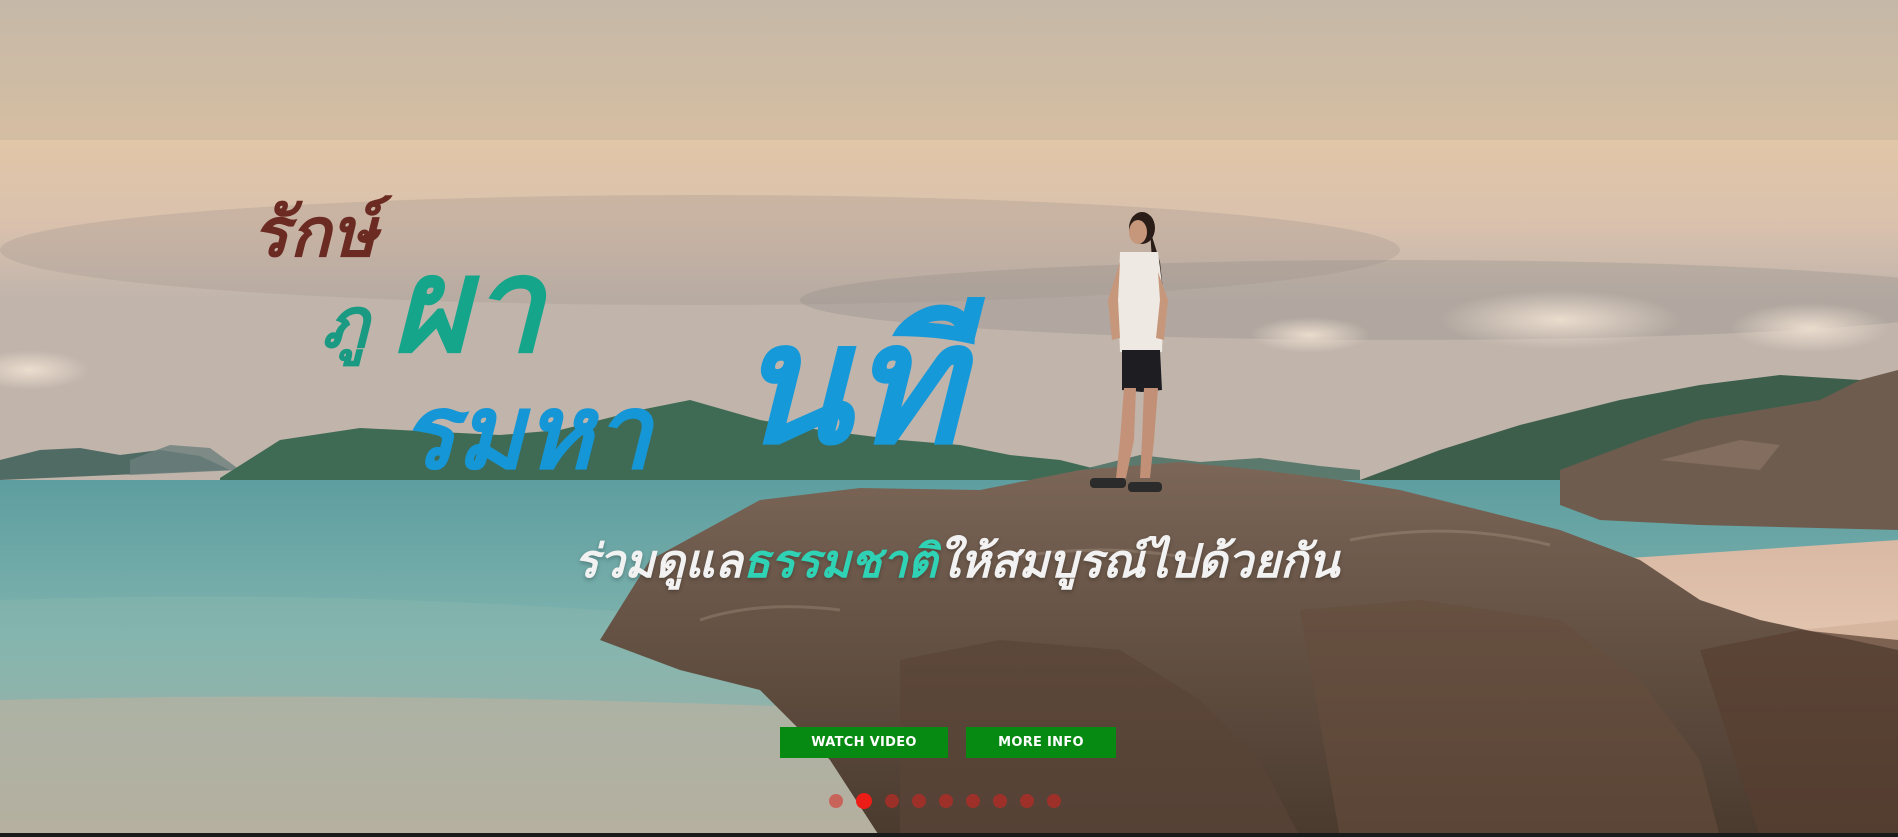 The height and width of the screenshot is (837, 1898). I want to click on more-info-button: MORE INFO, so click(1041, 742).